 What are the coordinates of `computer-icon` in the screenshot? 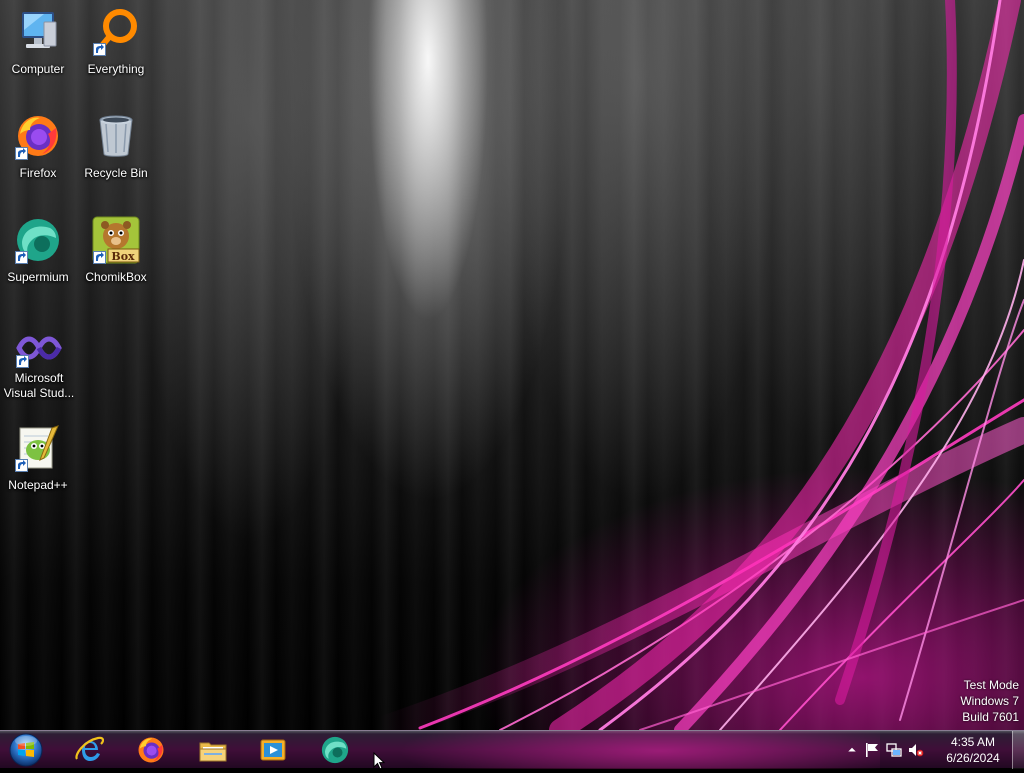 It's located at (39, 30).